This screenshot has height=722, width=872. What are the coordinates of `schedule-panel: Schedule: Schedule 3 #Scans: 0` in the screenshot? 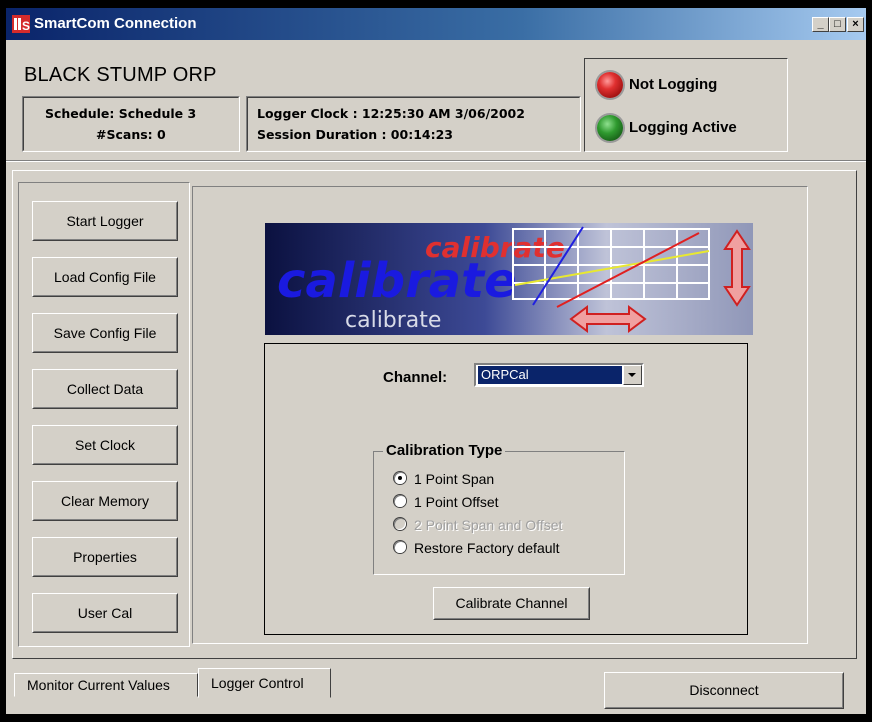 It's located at (131, 124).